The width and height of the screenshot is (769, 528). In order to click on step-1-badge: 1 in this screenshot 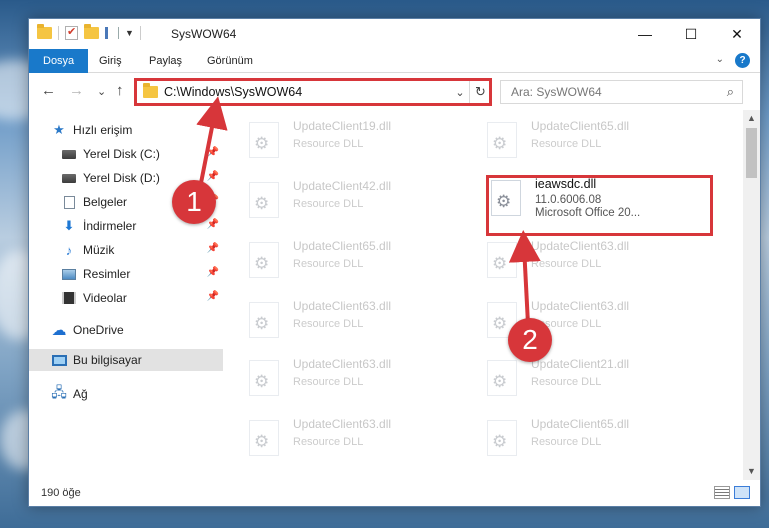, I will do `click(194, 202)`.